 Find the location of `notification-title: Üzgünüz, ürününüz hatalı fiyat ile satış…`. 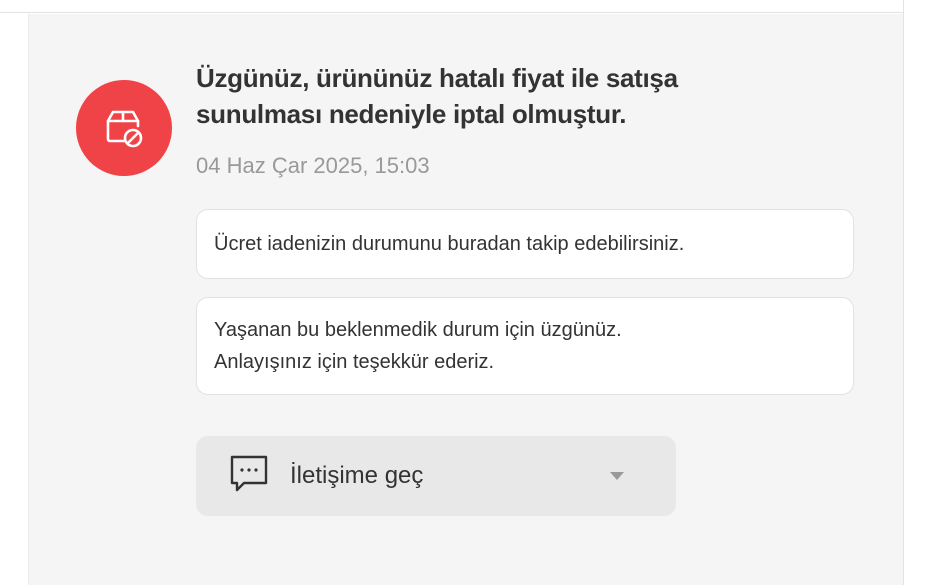

notification-title: Üzgünüz, ürününüz hatalı fiyat ile satış… is located at coordinates (496, 96).